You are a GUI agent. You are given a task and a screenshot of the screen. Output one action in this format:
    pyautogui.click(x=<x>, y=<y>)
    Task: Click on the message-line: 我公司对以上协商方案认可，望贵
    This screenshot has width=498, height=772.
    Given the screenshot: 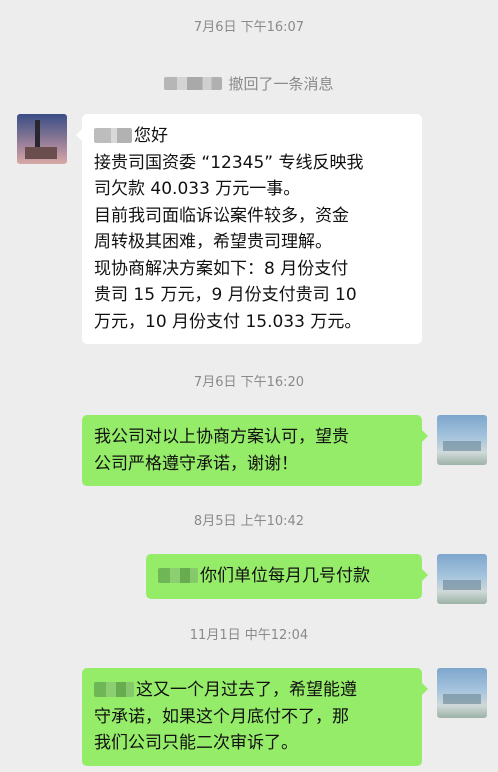 What is the action you would take?
    pyautogui.click(x=221, y=437)
    